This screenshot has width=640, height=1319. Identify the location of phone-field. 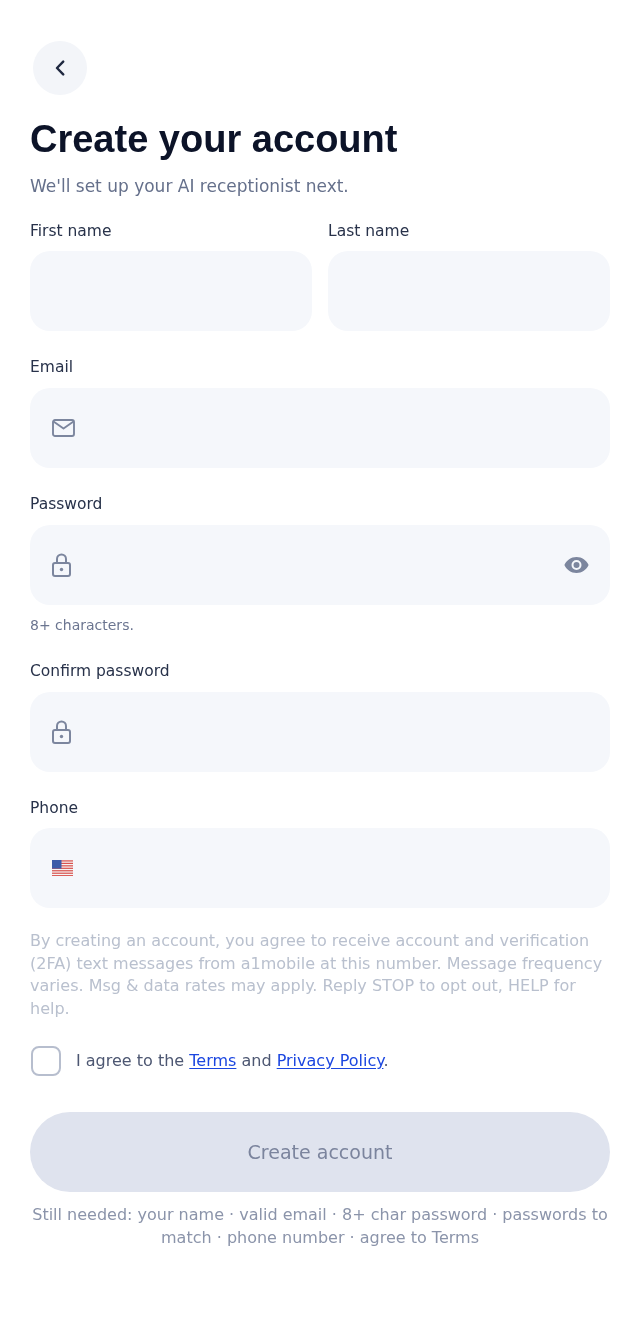
(320, 868).